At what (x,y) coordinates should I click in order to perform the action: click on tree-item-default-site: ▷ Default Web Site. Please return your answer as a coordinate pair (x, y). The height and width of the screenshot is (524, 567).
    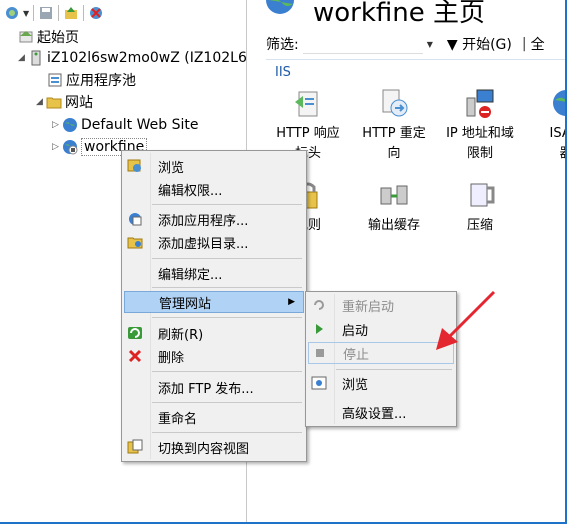
    Looking at the image, I should click on (125, 125).